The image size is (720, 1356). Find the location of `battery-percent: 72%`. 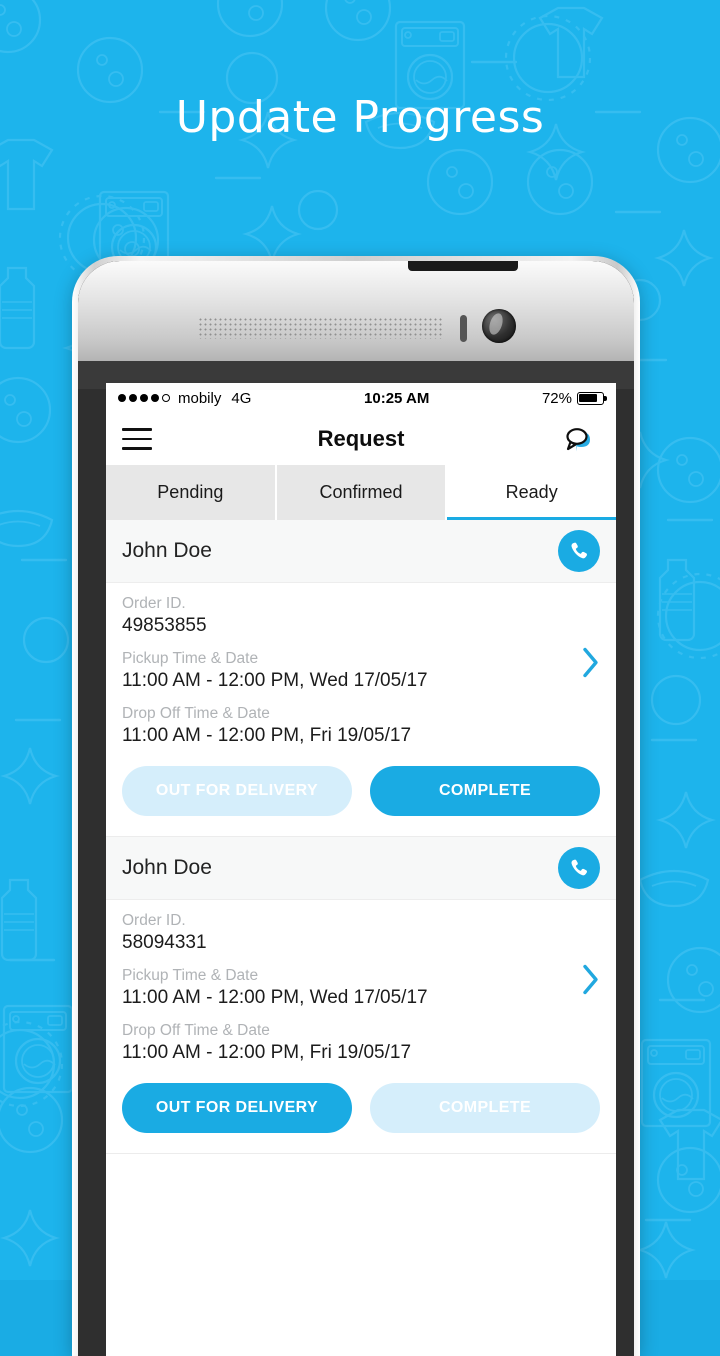

battery-percent: 72% is located at coordinates (556, 398).